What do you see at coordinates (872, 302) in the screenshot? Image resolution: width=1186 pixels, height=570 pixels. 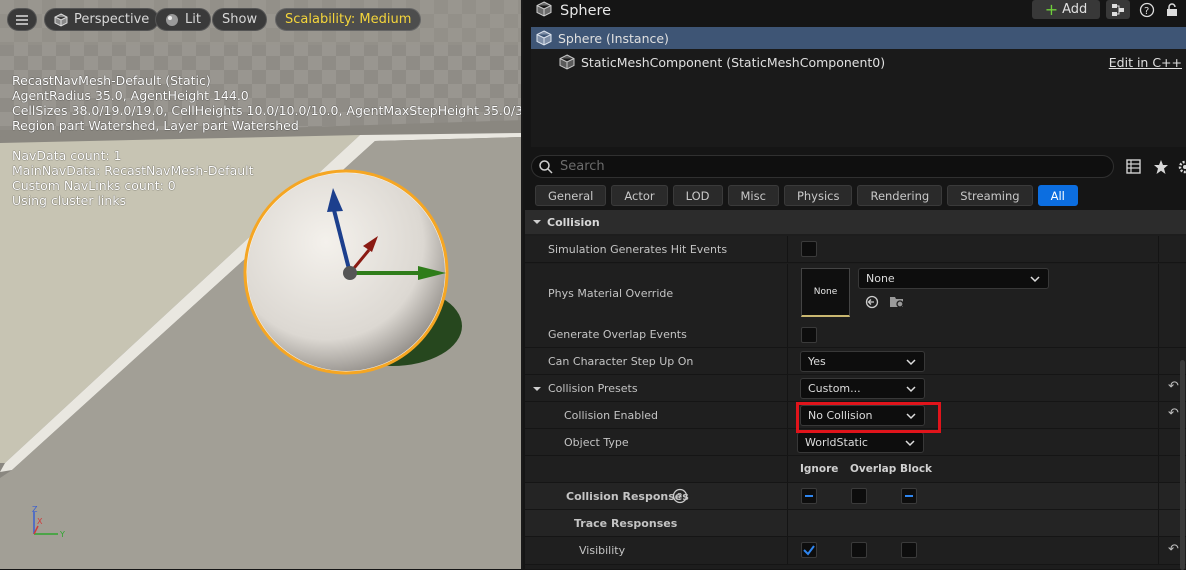 I see `use-selected-asset-icon` at bounding box center [872, 302].